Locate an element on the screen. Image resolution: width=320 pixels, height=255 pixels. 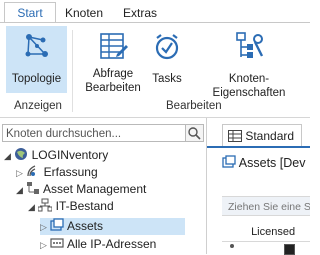
tree-item-asset-management: ◢ Asset Management is located at coordinates (110, 189).